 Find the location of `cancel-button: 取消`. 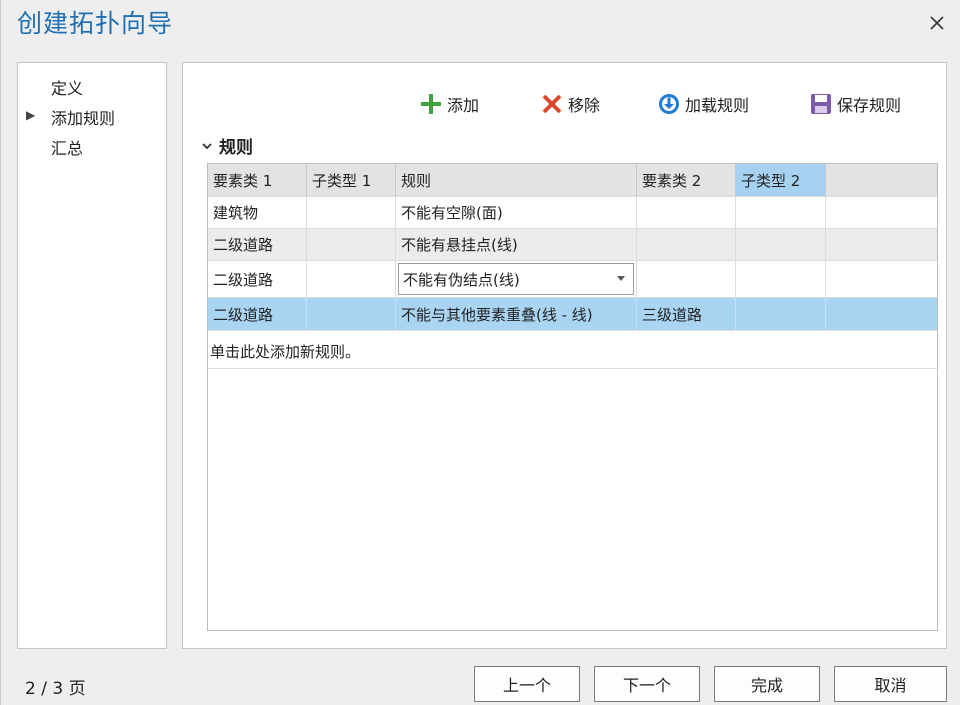

cancel-button: 取消 is located at coordinates (890, 684).